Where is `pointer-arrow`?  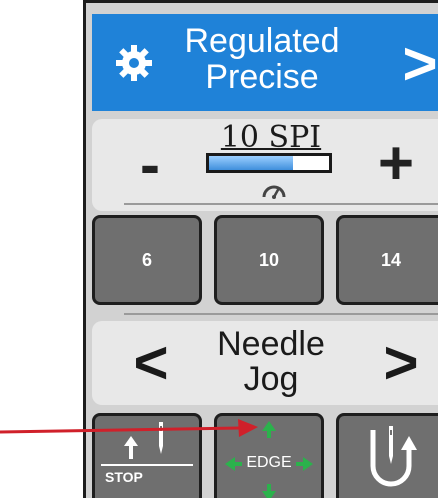 pointer-arrow is located at coordinates (129, 428).